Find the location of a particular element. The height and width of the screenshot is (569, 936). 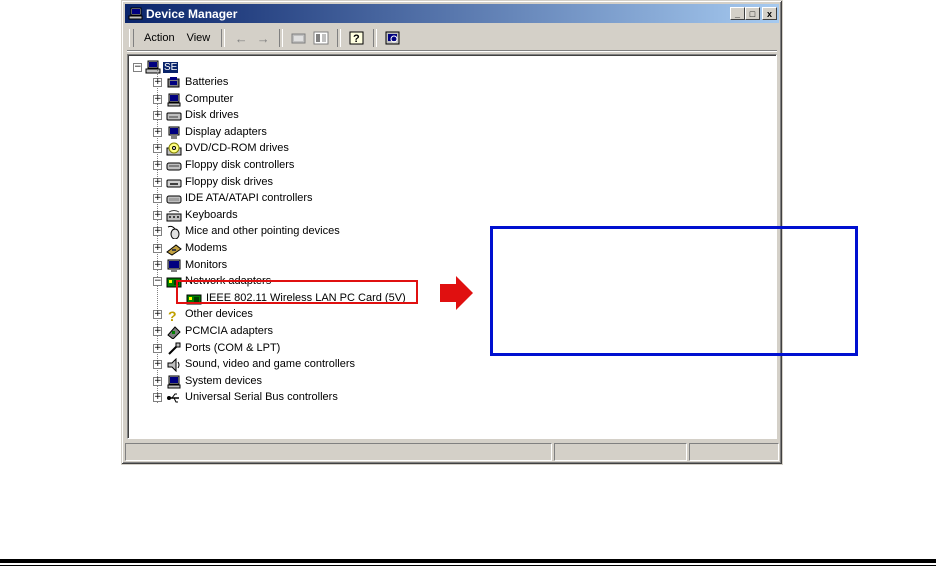

title-bar: Device Manager _ □ x is located at coordinates (452, 13).